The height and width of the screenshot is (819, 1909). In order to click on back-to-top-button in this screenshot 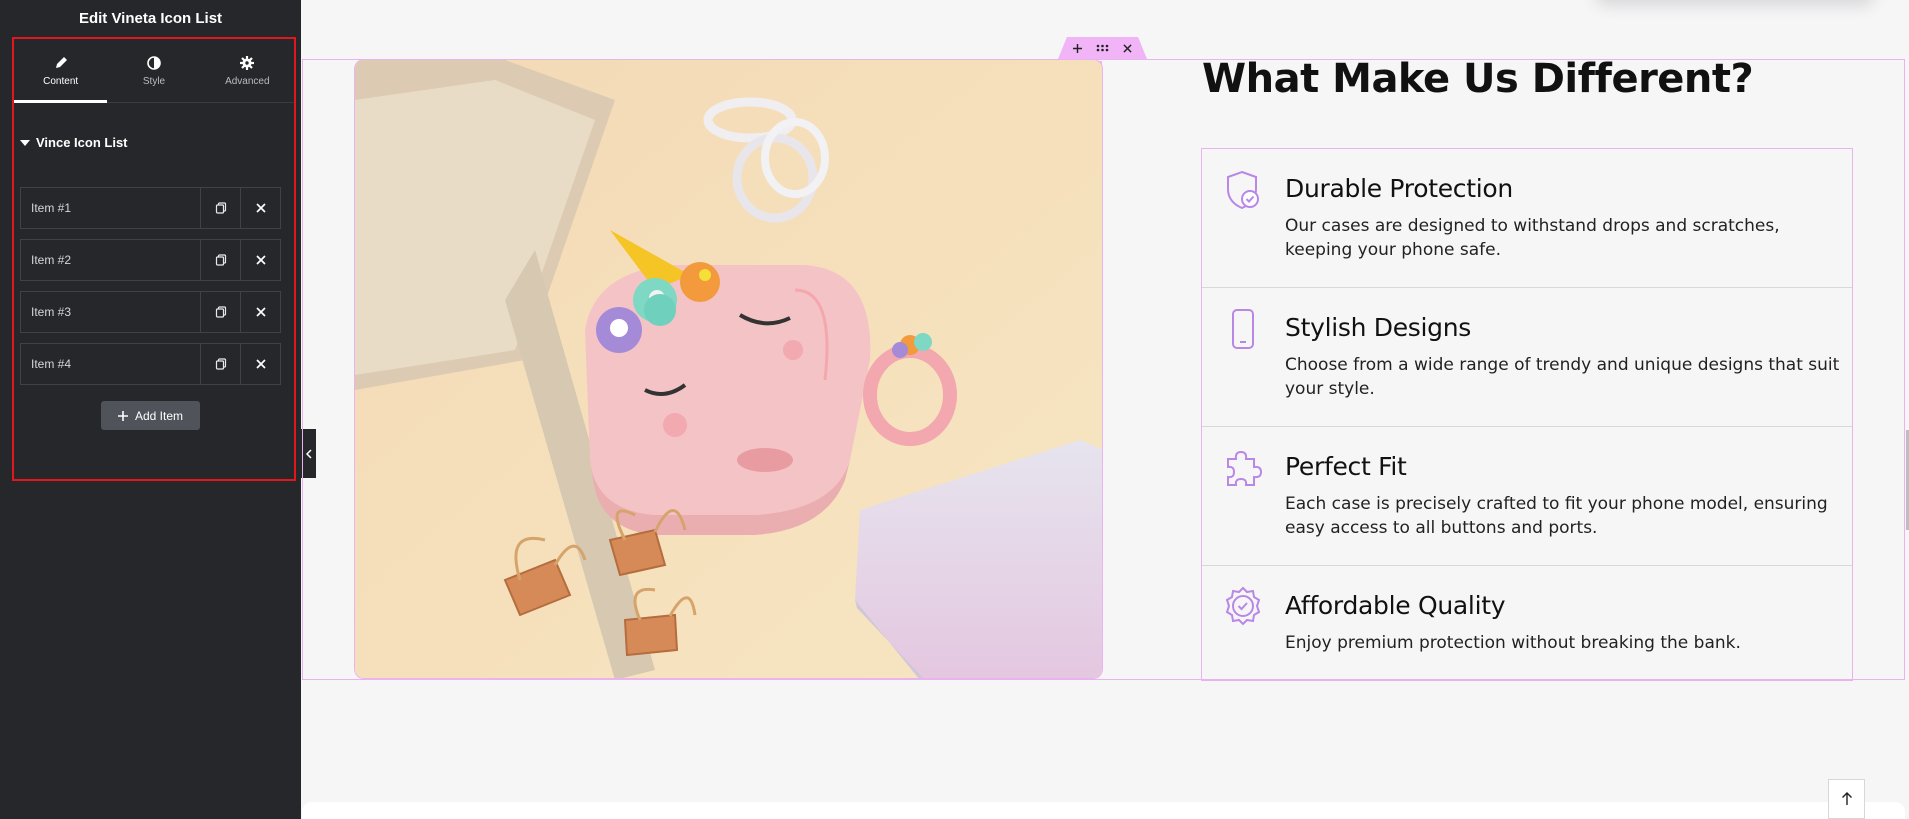, I will do `click(1846, 799)`.